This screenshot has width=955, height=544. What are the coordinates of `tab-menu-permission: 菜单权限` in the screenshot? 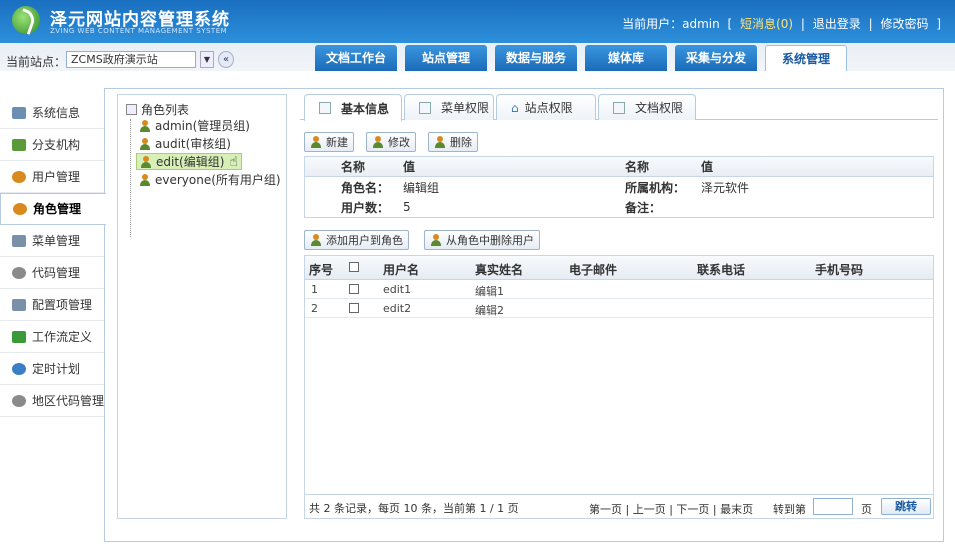 It's located at (449, 107).